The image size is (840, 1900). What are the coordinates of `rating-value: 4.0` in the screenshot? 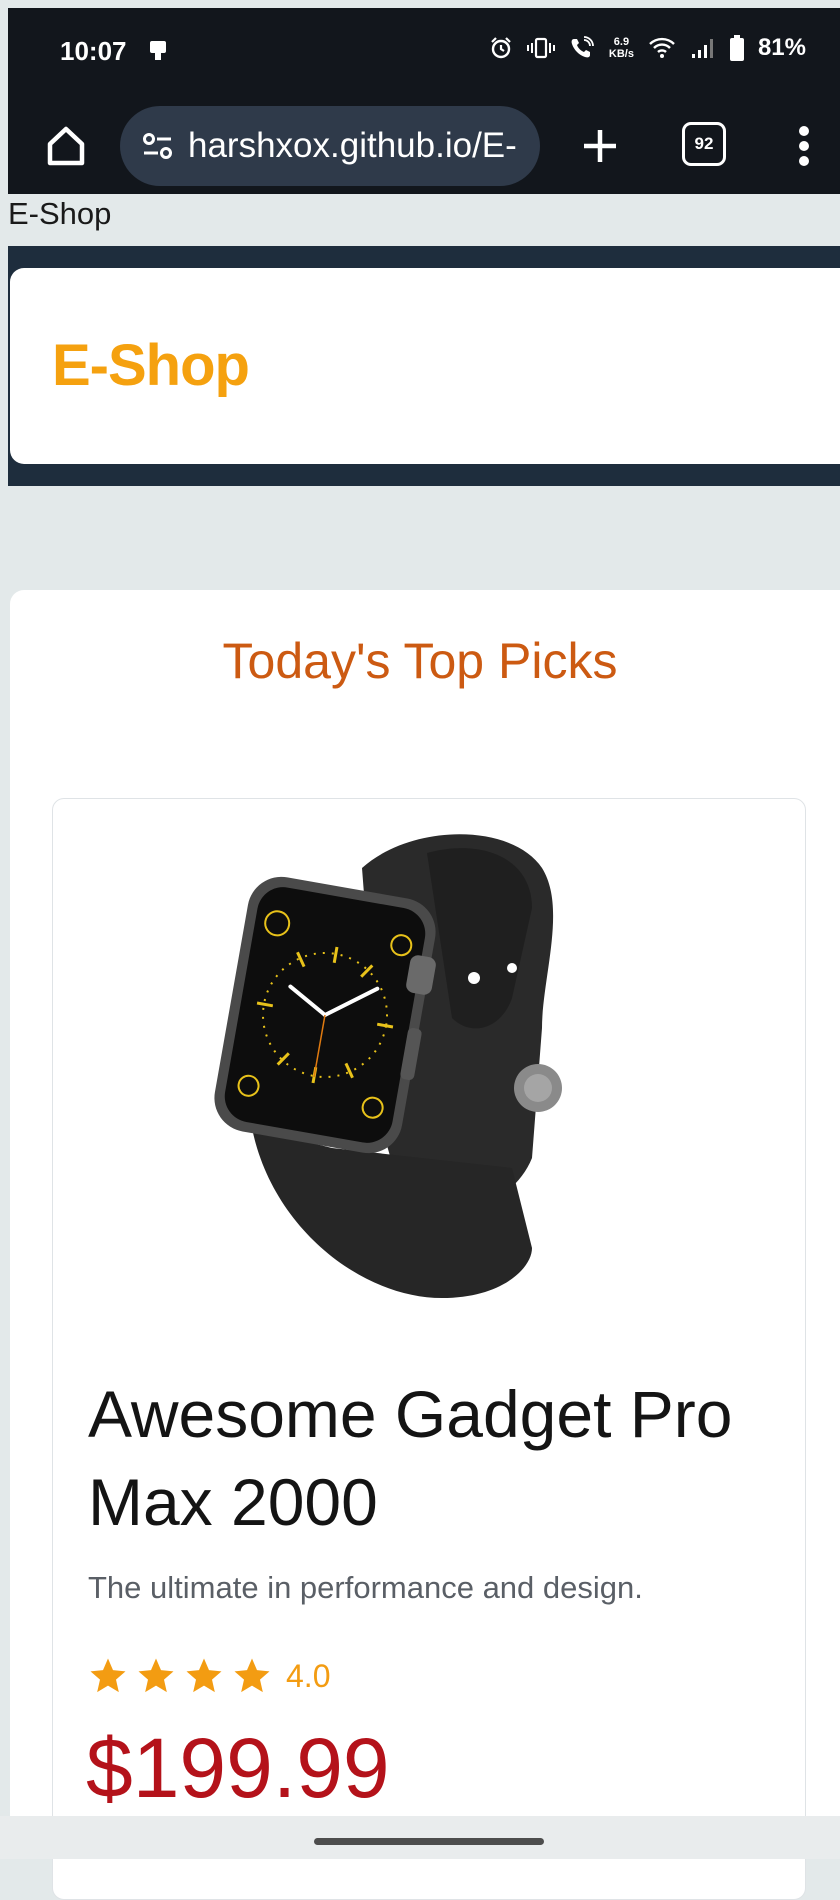 It's located at (308, 1675).